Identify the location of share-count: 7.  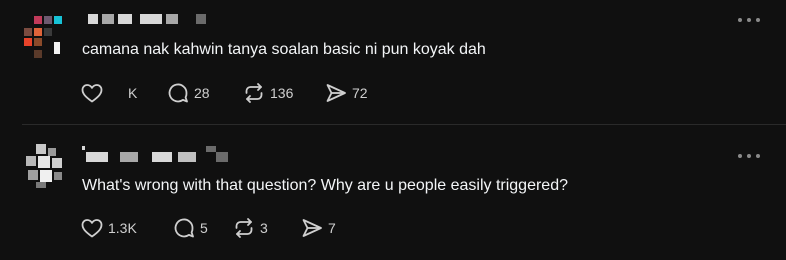
(332, 228).